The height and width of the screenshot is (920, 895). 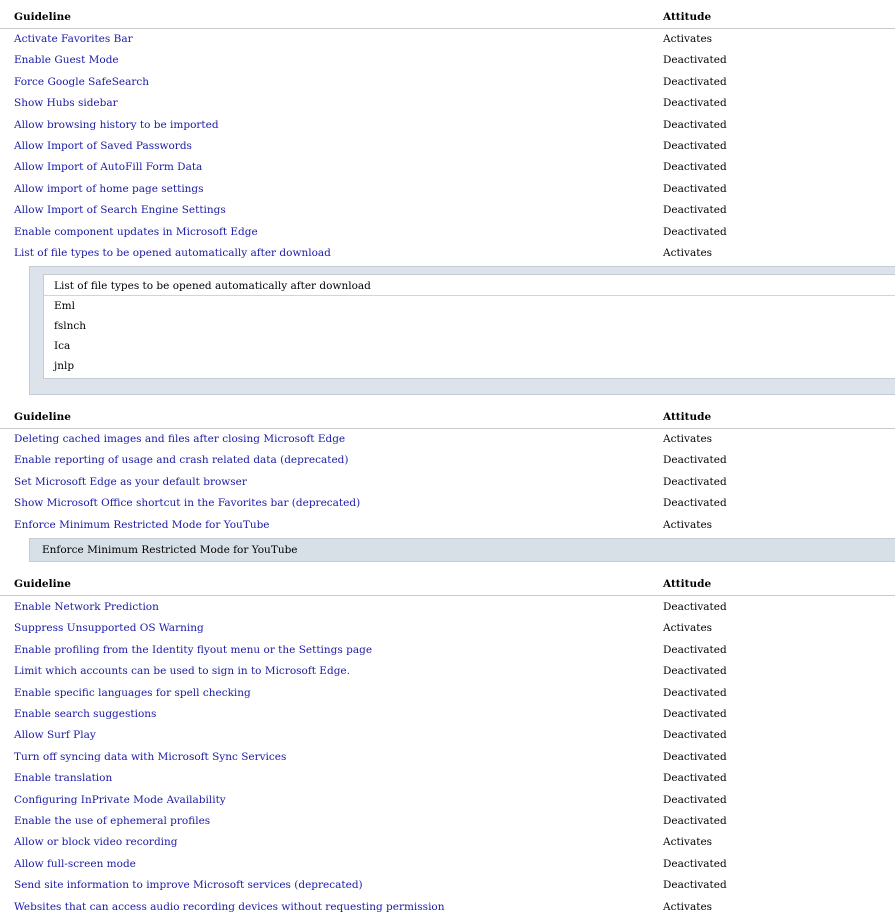 I want to click on table-row: Allow full-screen mode Deactivated, so click(x=447, y=864).